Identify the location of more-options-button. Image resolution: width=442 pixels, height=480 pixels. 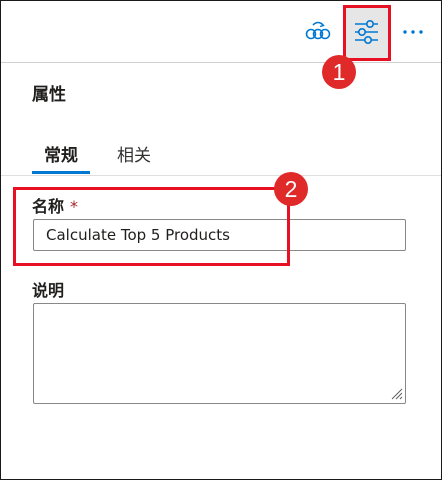
(413, 31).